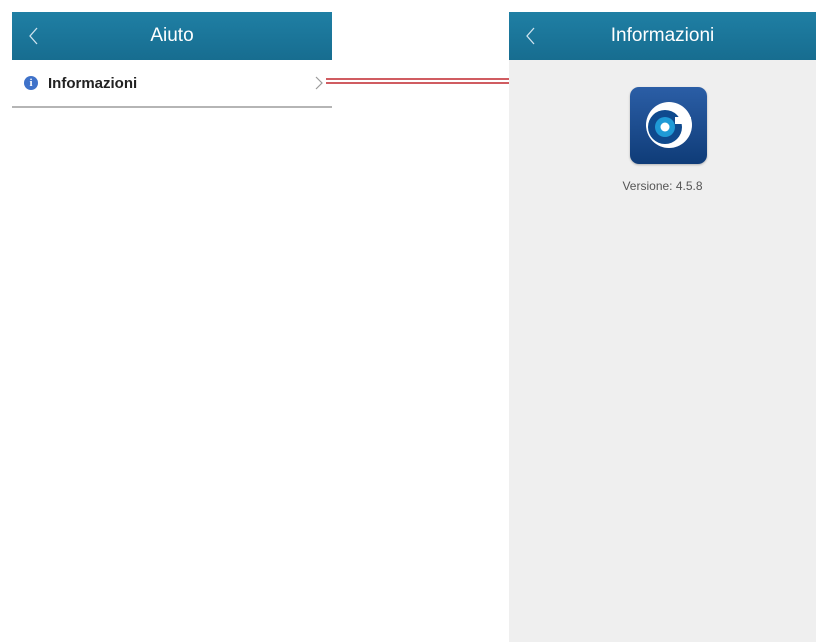 The width and height of the screenshot is (816, 642). Describe the element at coordinates (319, 83) in the screenshot. I see `chevron-right-icon` at that location.